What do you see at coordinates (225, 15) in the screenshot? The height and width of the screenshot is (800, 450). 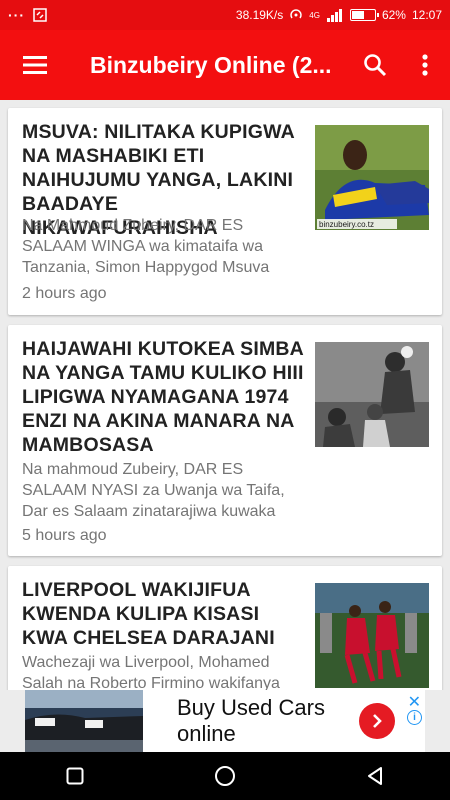 I see `status-bar: ··· 38.19K/s 4G 62% 12:07` at bounding box center [225, 15].